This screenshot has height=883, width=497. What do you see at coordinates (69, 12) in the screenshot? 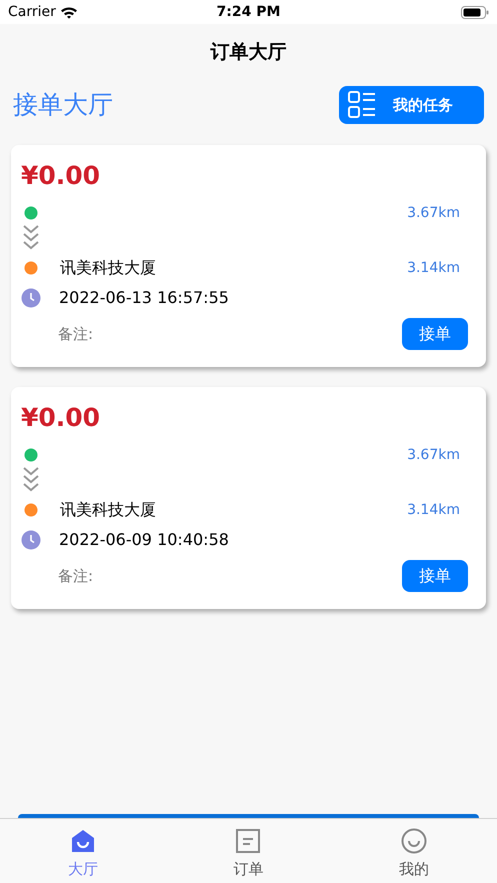
I see `wifi-icon` at bounding box center [69, 12].